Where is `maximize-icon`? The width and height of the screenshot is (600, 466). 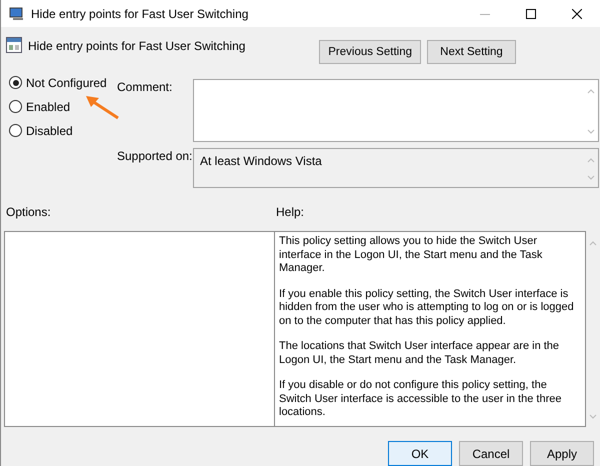
maximize-icon is located at coordinates (531, 13).